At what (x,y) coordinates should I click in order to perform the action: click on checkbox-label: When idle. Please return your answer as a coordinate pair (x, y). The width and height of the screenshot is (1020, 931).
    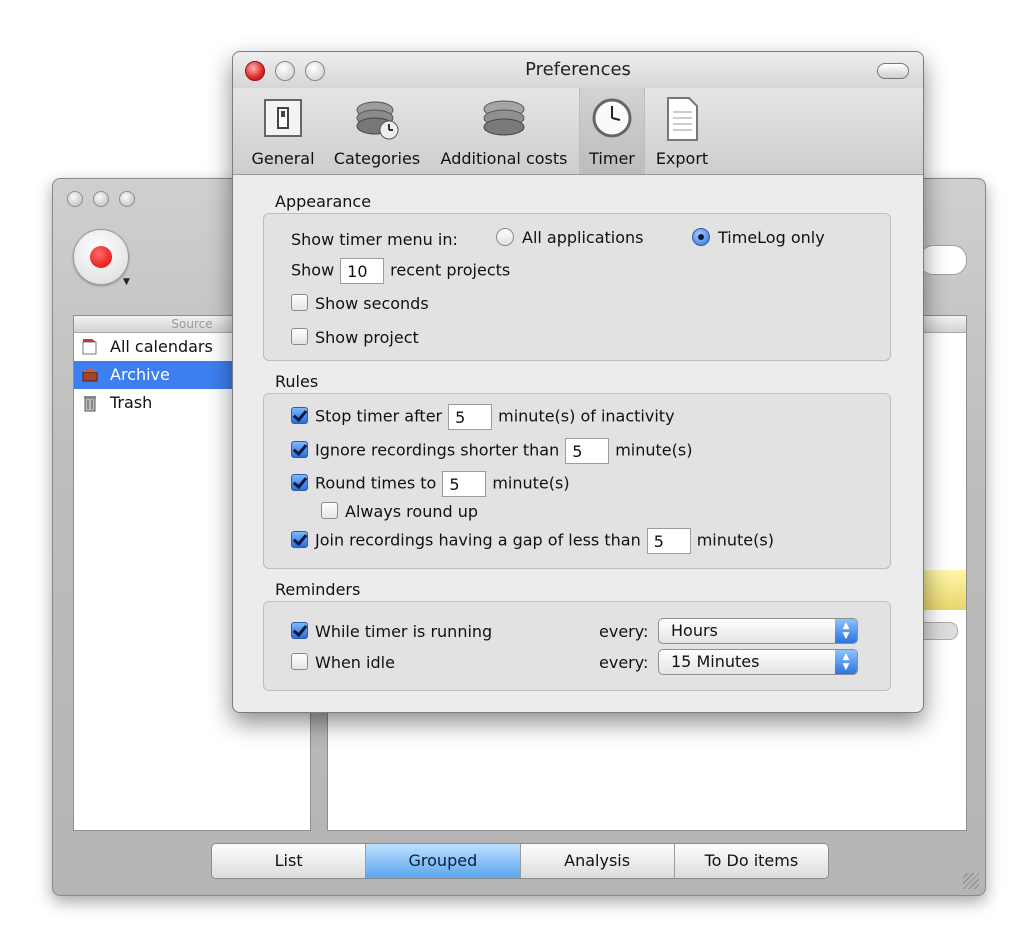
    Looking at the image, I should click on (355, 662).